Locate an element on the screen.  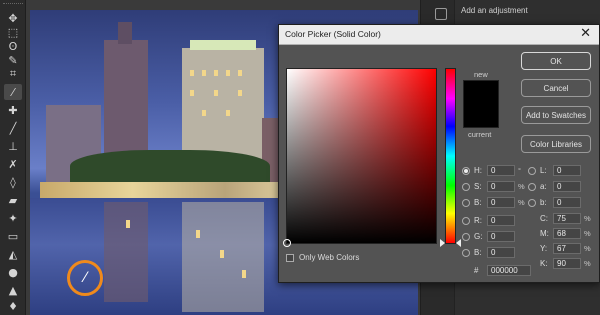
hue-row: H: 0 ° is located at coordinates (491, 170).